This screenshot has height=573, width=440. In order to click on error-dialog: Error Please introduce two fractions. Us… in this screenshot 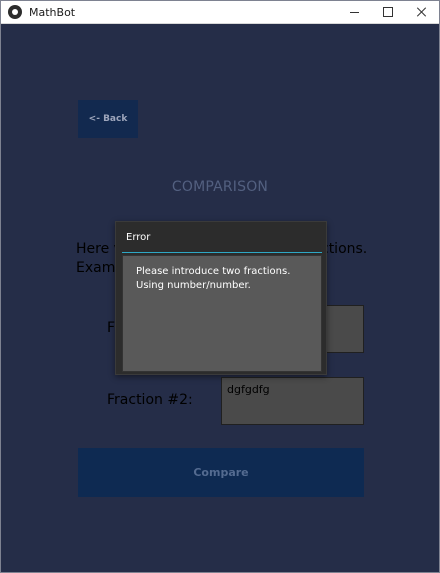, I will do `click(221, 298)`.